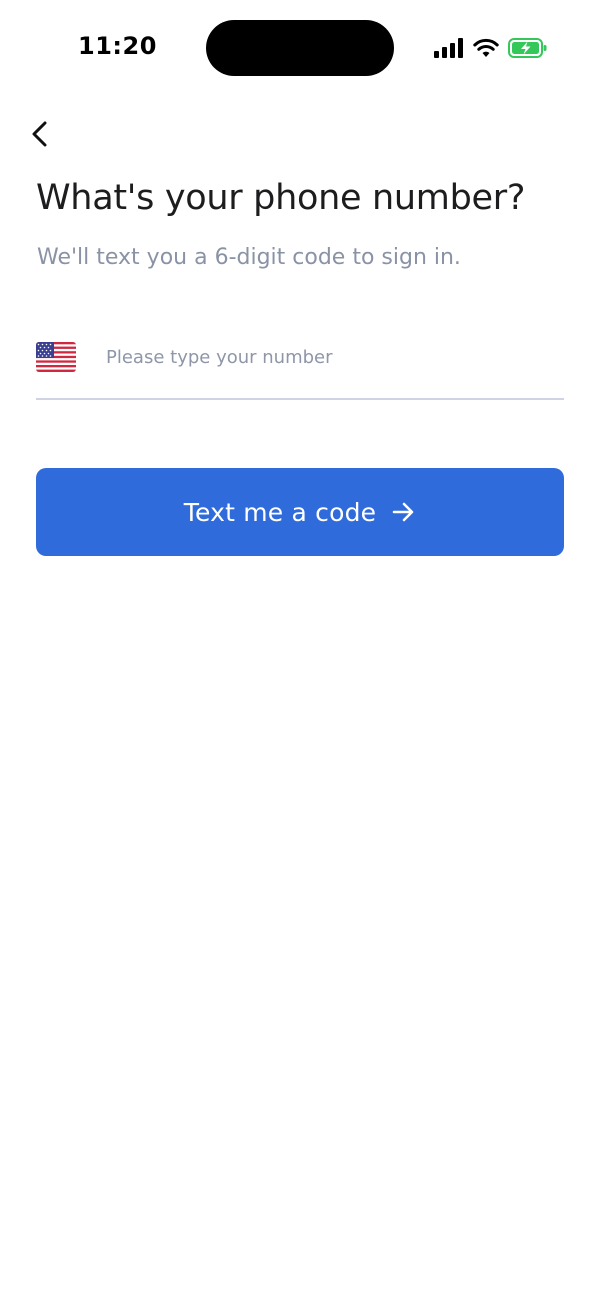  Describe the element at coordinates (280, 512) in the screenshot. I see `text-me-a-code-label: Text me a code` at that location.